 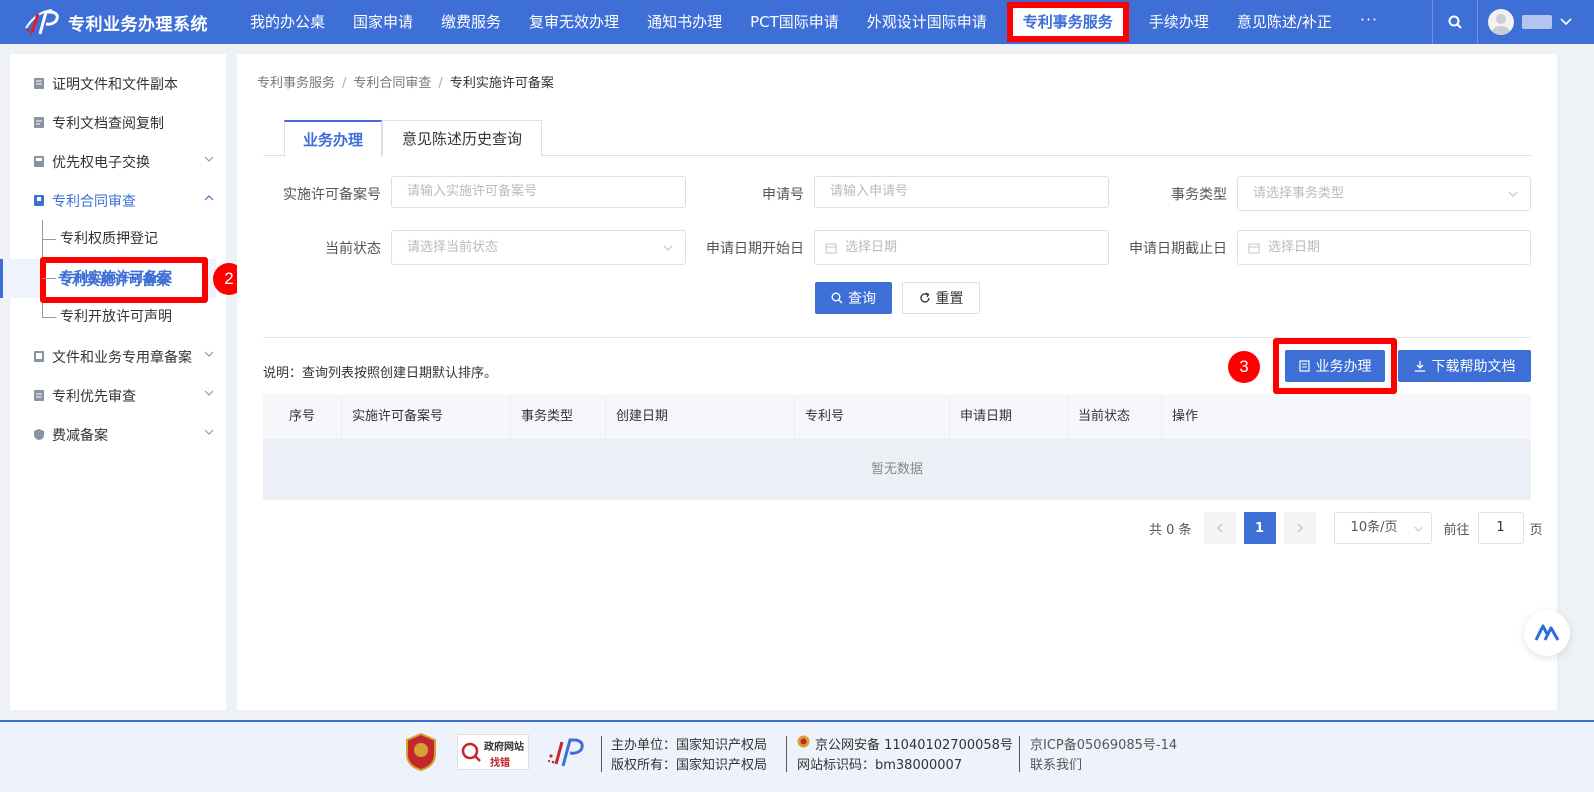 I want to click on download-help-button: 下载帮助文档, so click(x=1464, y=366).